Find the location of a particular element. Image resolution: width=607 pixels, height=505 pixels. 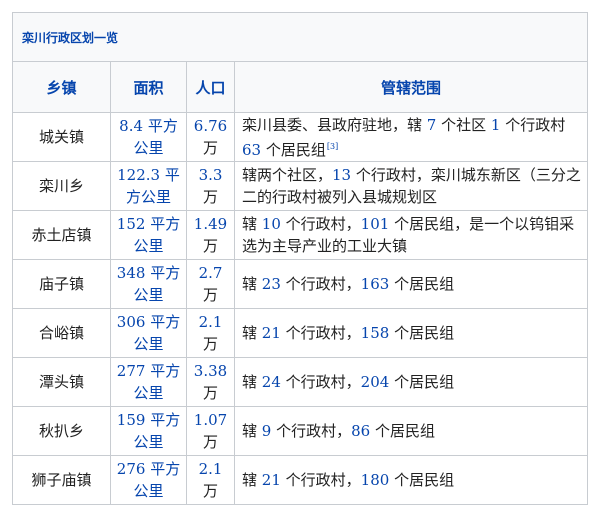

jurisdiction-description: 辖 21 个行政村，158 个居民组 is located at coordinates (411, 333).